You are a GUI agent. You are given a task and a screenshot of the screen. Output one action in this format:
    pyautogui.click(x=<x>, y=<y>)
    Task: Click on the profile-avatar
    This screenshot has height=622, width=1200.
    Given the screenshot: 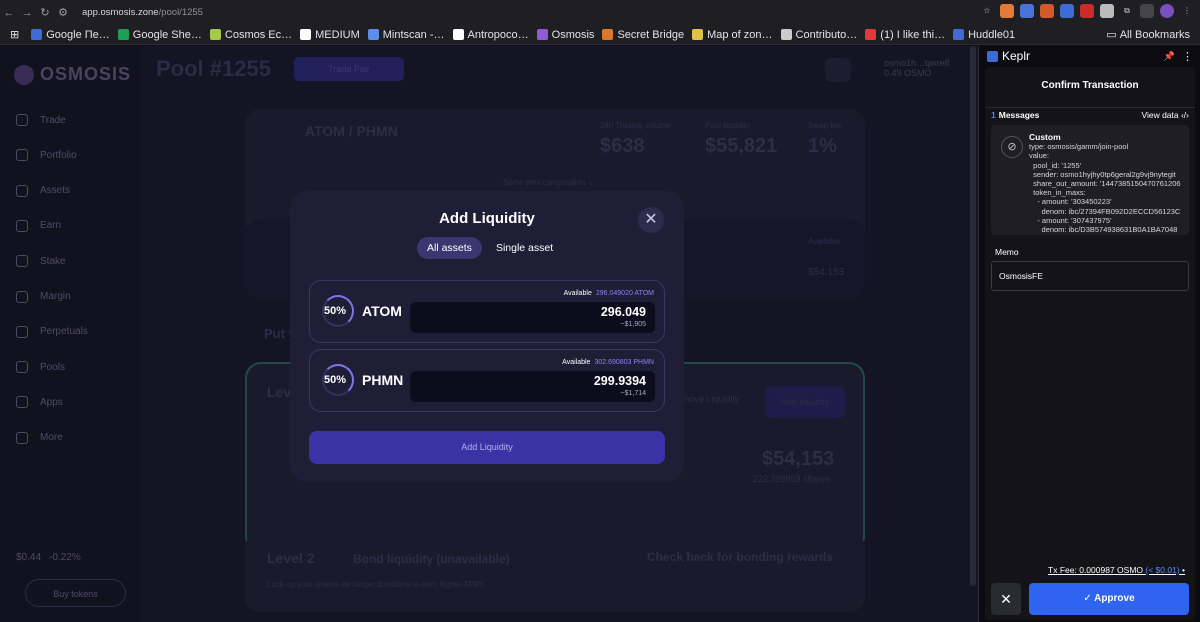 What is the action you would take?
    pyautogui.click(x=1167, y=11)
    